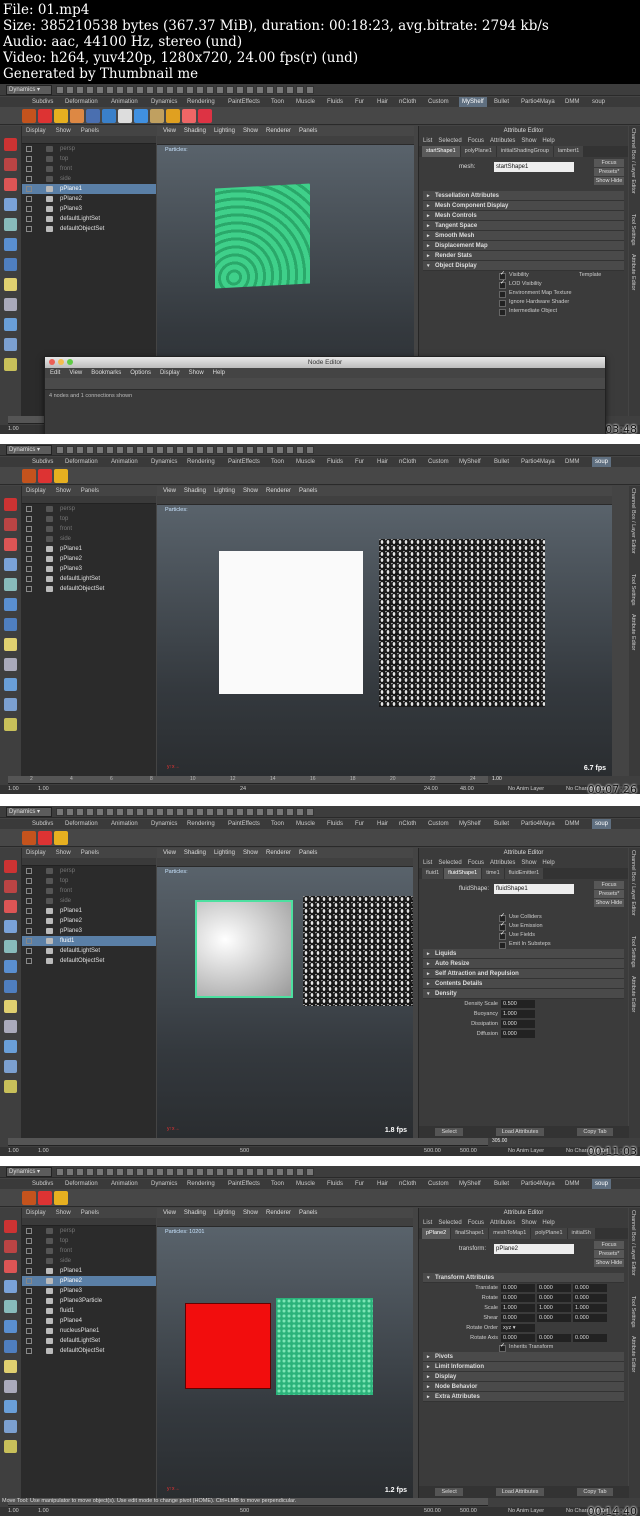 The width and height of the screenshot is (640, 1523). I want to click on viewport-menu-panels: Panels, so click(308, 491).